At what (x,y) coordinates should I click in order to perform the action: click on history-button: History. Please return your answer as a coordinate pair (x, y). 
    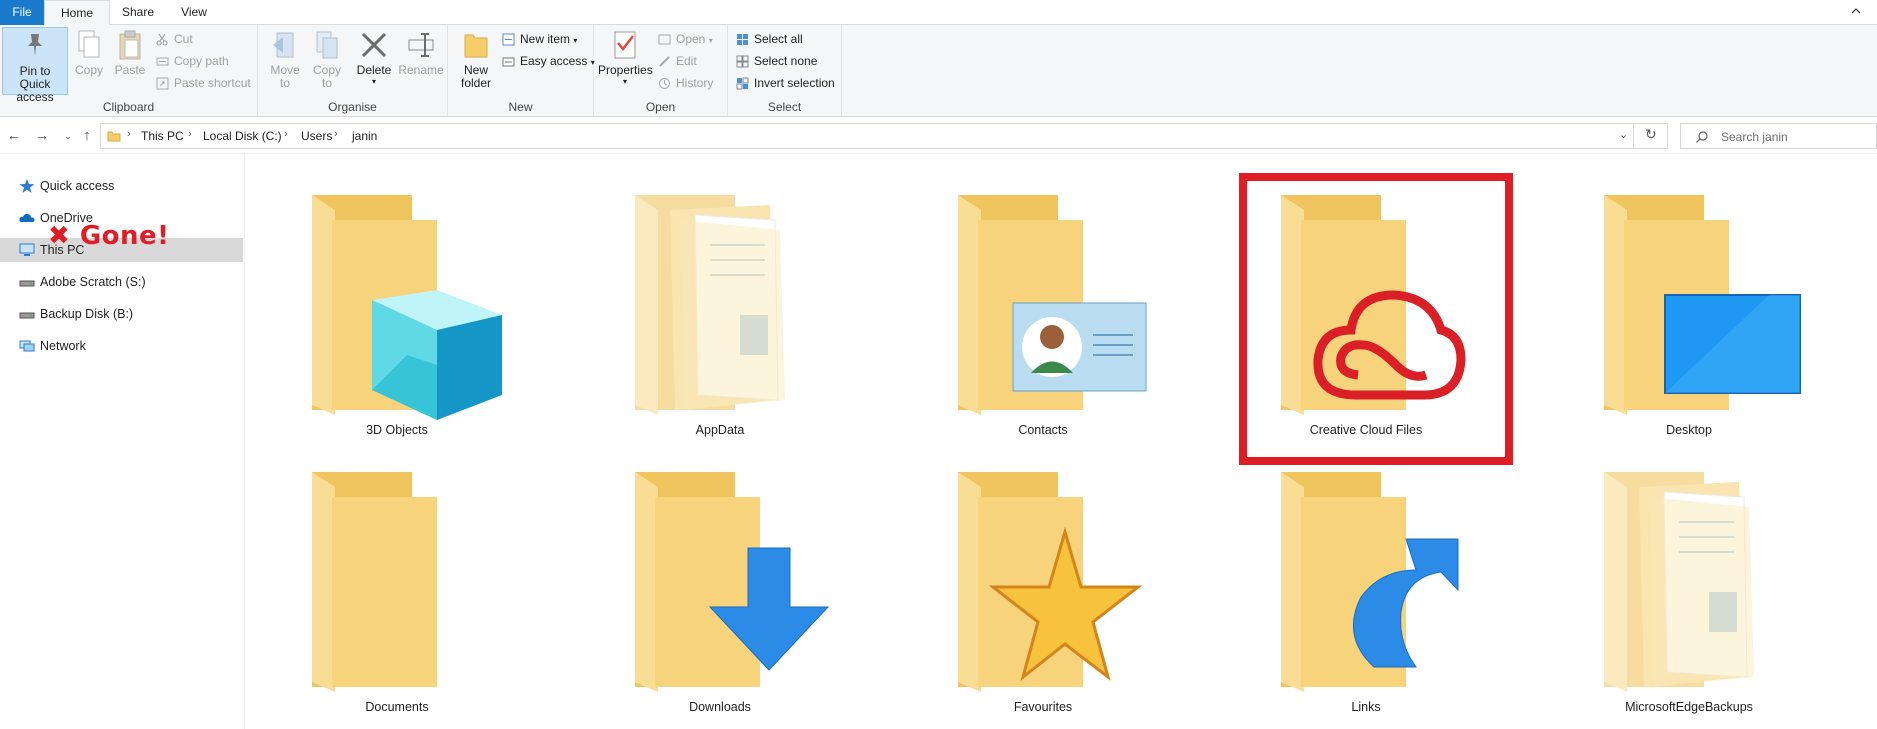
    Looking at the image, I should click on (684, 83).